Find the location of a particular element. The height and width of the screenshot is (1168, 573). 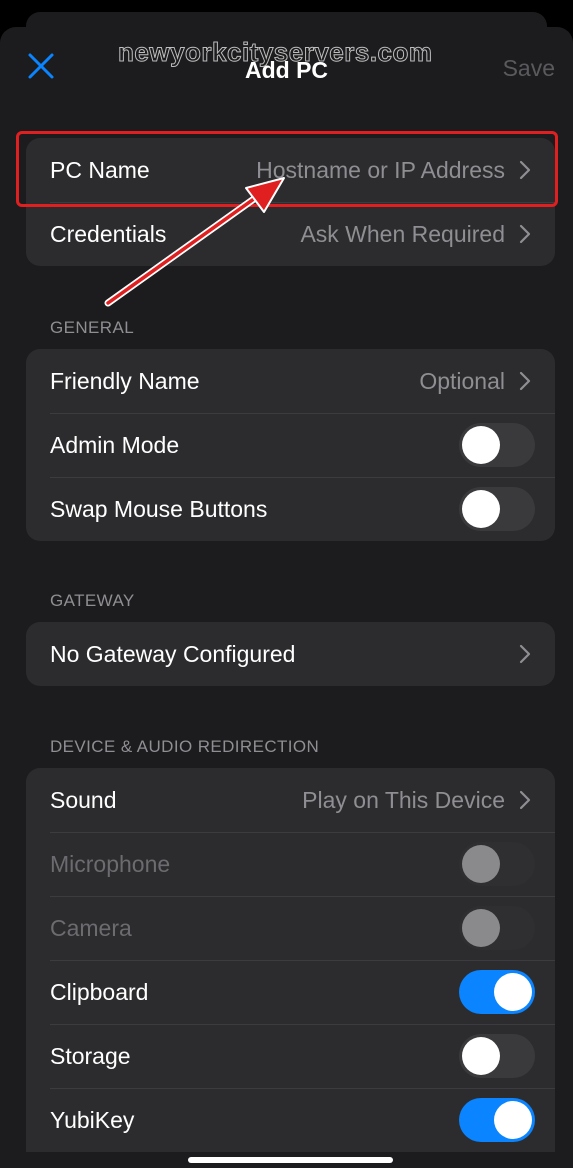

storage-label: Storage is located at coordinates (90, 1055).